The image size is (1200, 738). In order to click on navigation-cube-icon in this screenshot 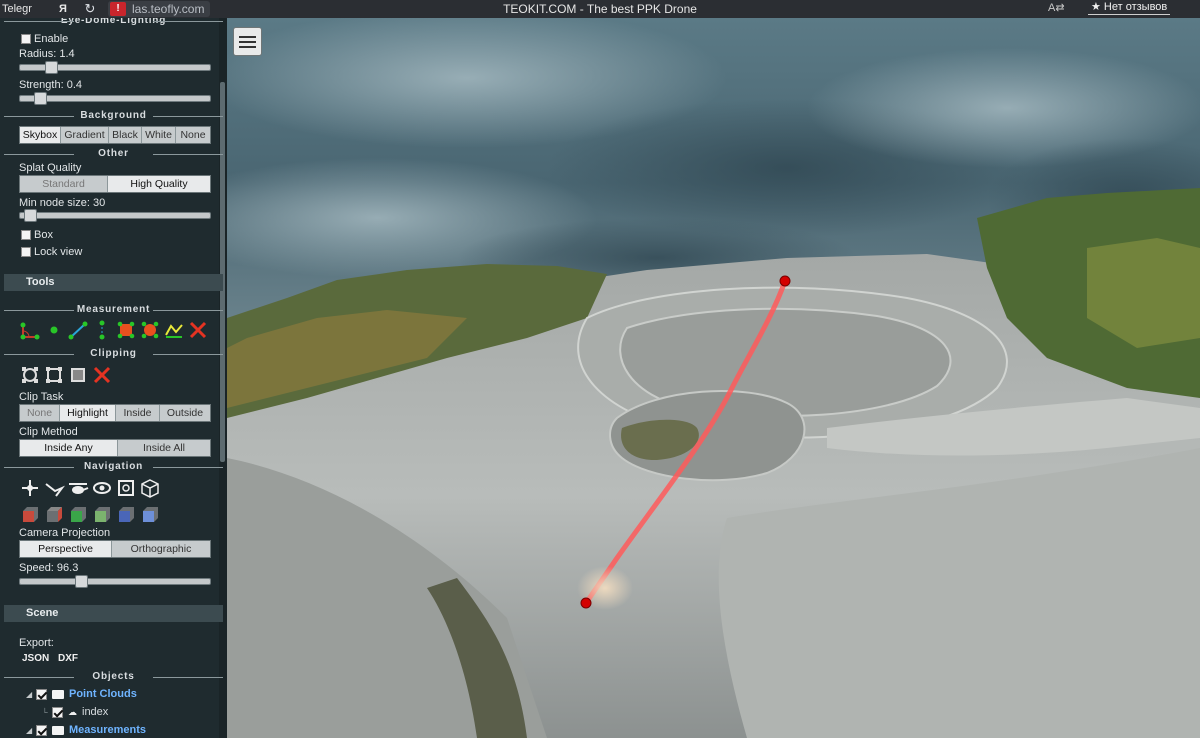, I will do `click(150, 488)`.